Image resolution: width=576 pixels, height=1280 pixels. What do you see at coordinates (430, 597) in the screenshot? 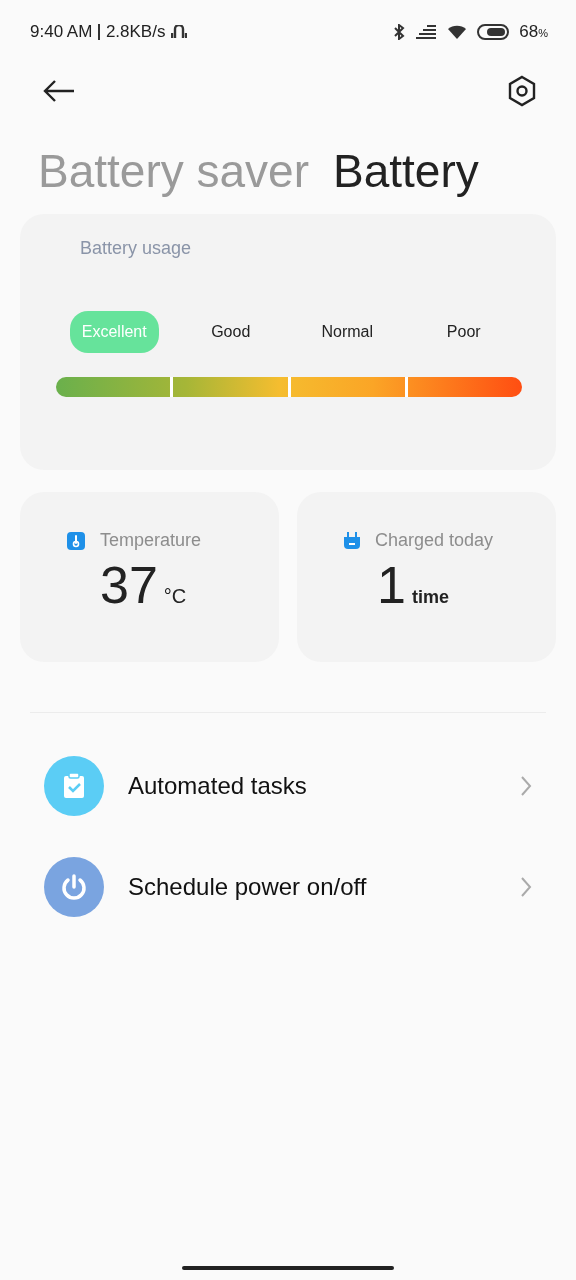
I see `stat-unit: time` at bounding box center [430, 597].